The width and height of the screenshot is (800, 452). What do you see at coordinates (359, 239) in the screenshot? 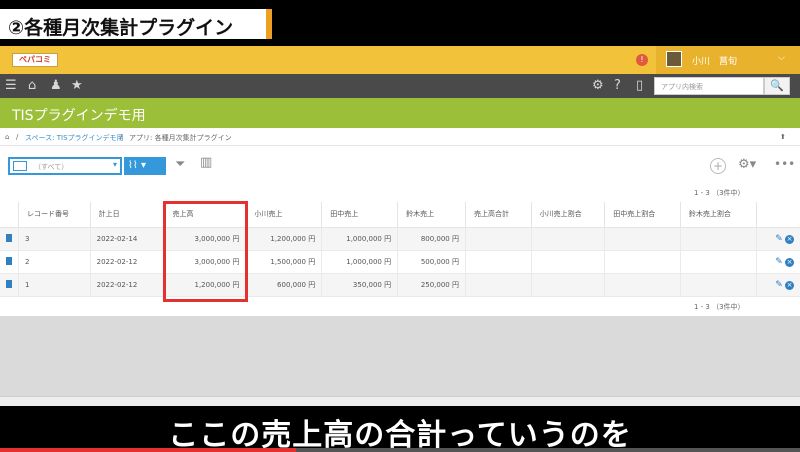
I see `cell-tanaka: 1,000,000 円` at bounding box center [359, 239].